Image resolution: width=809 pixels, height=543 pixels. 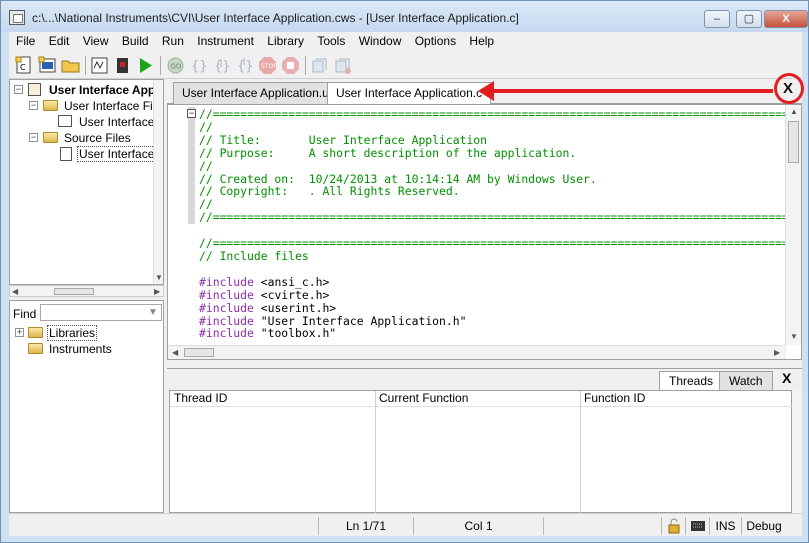 I want to click on step-over-icon: {}, so click(x=198, y=65).